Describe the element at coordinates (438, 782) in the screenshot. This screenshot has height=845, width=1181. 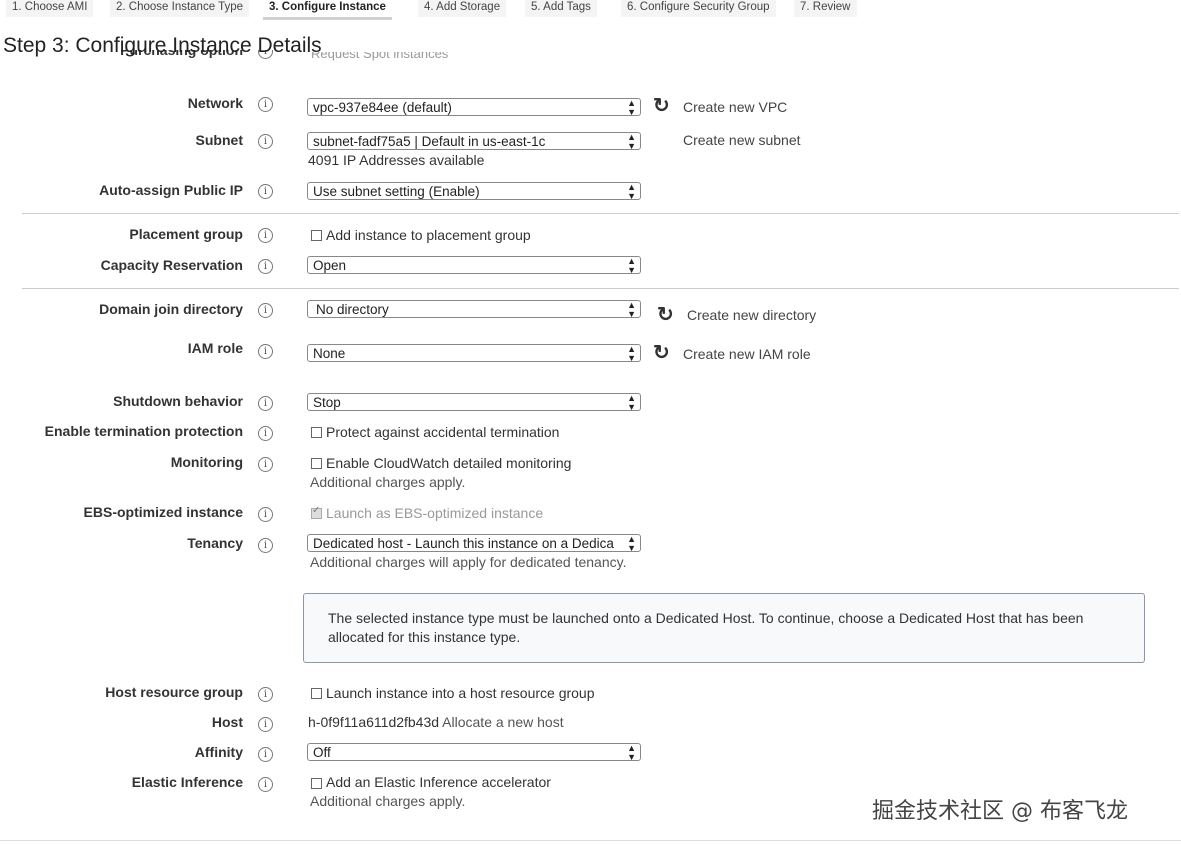
I see `elastic-inference-checkbox-label: Add an Elastic Inference accelerator` at that location.